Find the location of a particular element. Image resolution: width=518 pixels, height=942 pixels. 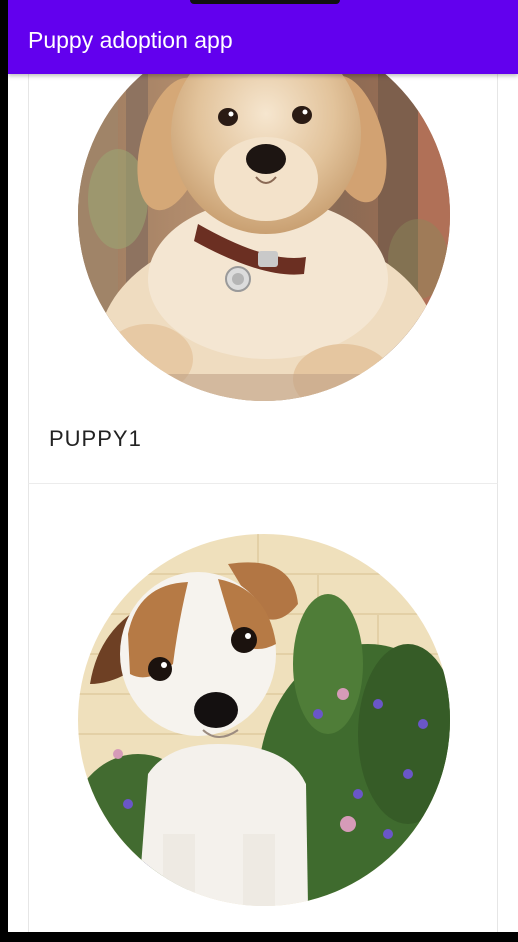

app-title: Puppy adoption app is located at coordinates (130, 40).